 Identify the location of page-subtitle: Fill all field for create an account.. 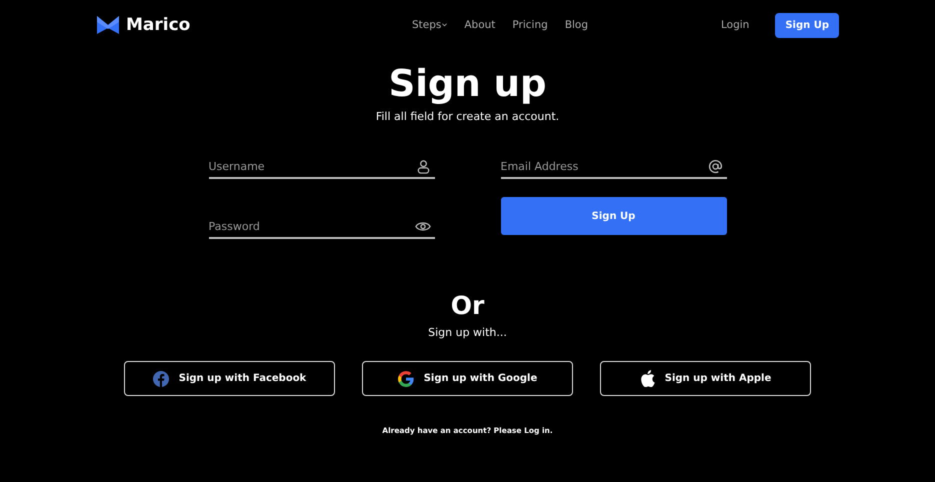
(468, 116).